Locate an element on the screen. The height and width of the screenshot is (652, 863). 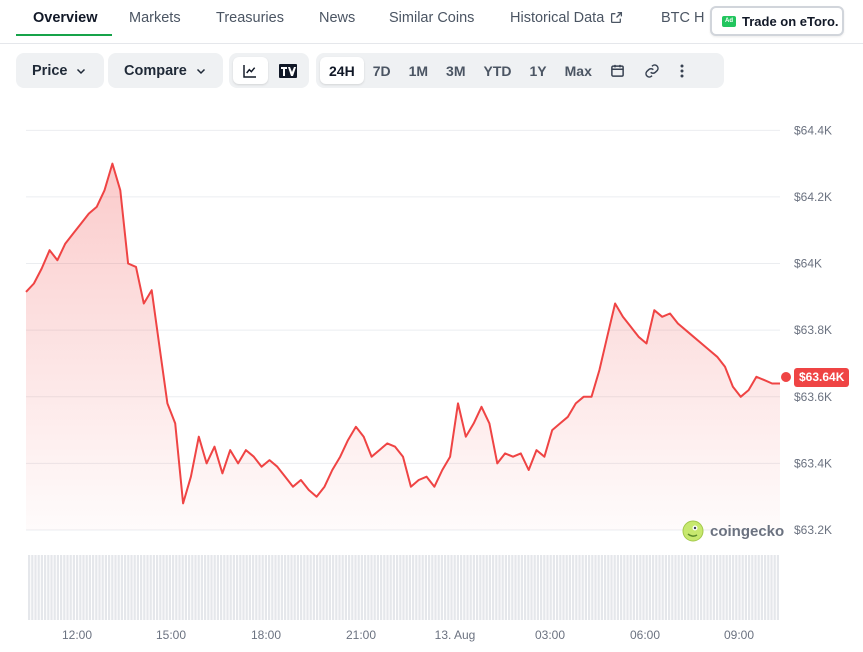
price-dropdown-label: Price is located at coordinates (50, 70).